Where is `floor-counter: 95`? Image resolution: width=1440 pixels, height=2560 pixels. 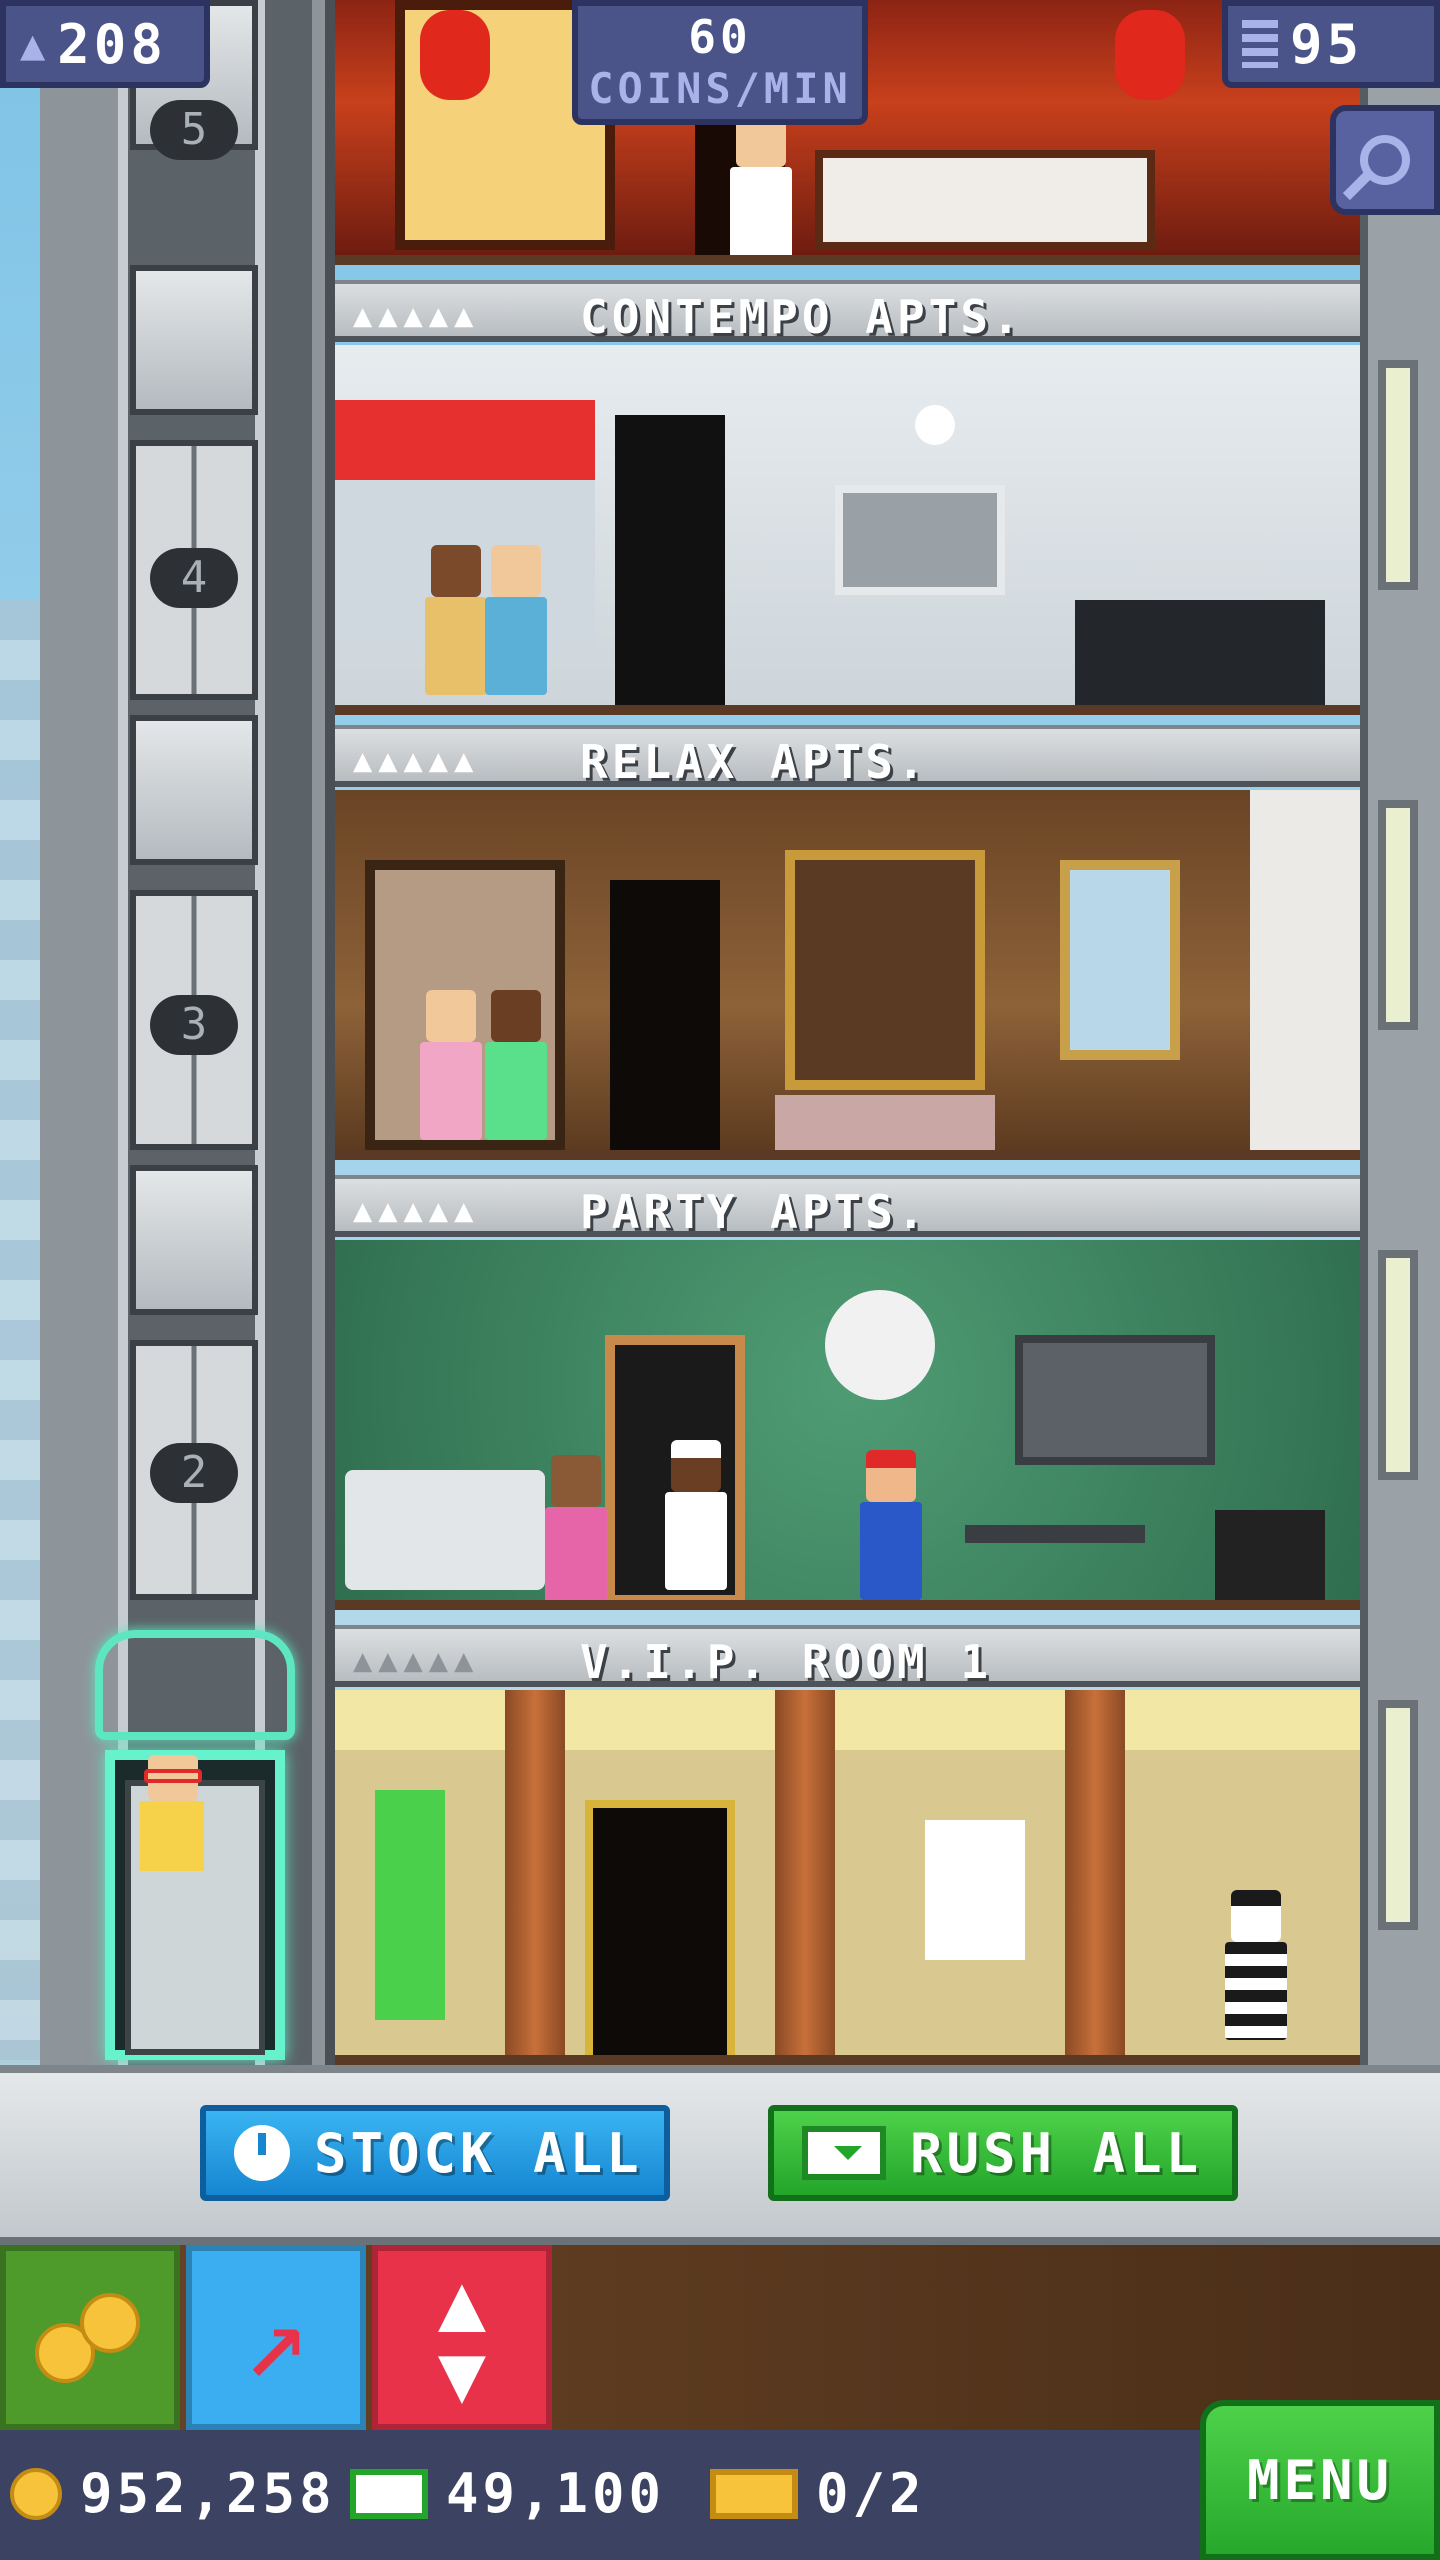 floor-counter: 95 is located at coordinates (1331, 44).